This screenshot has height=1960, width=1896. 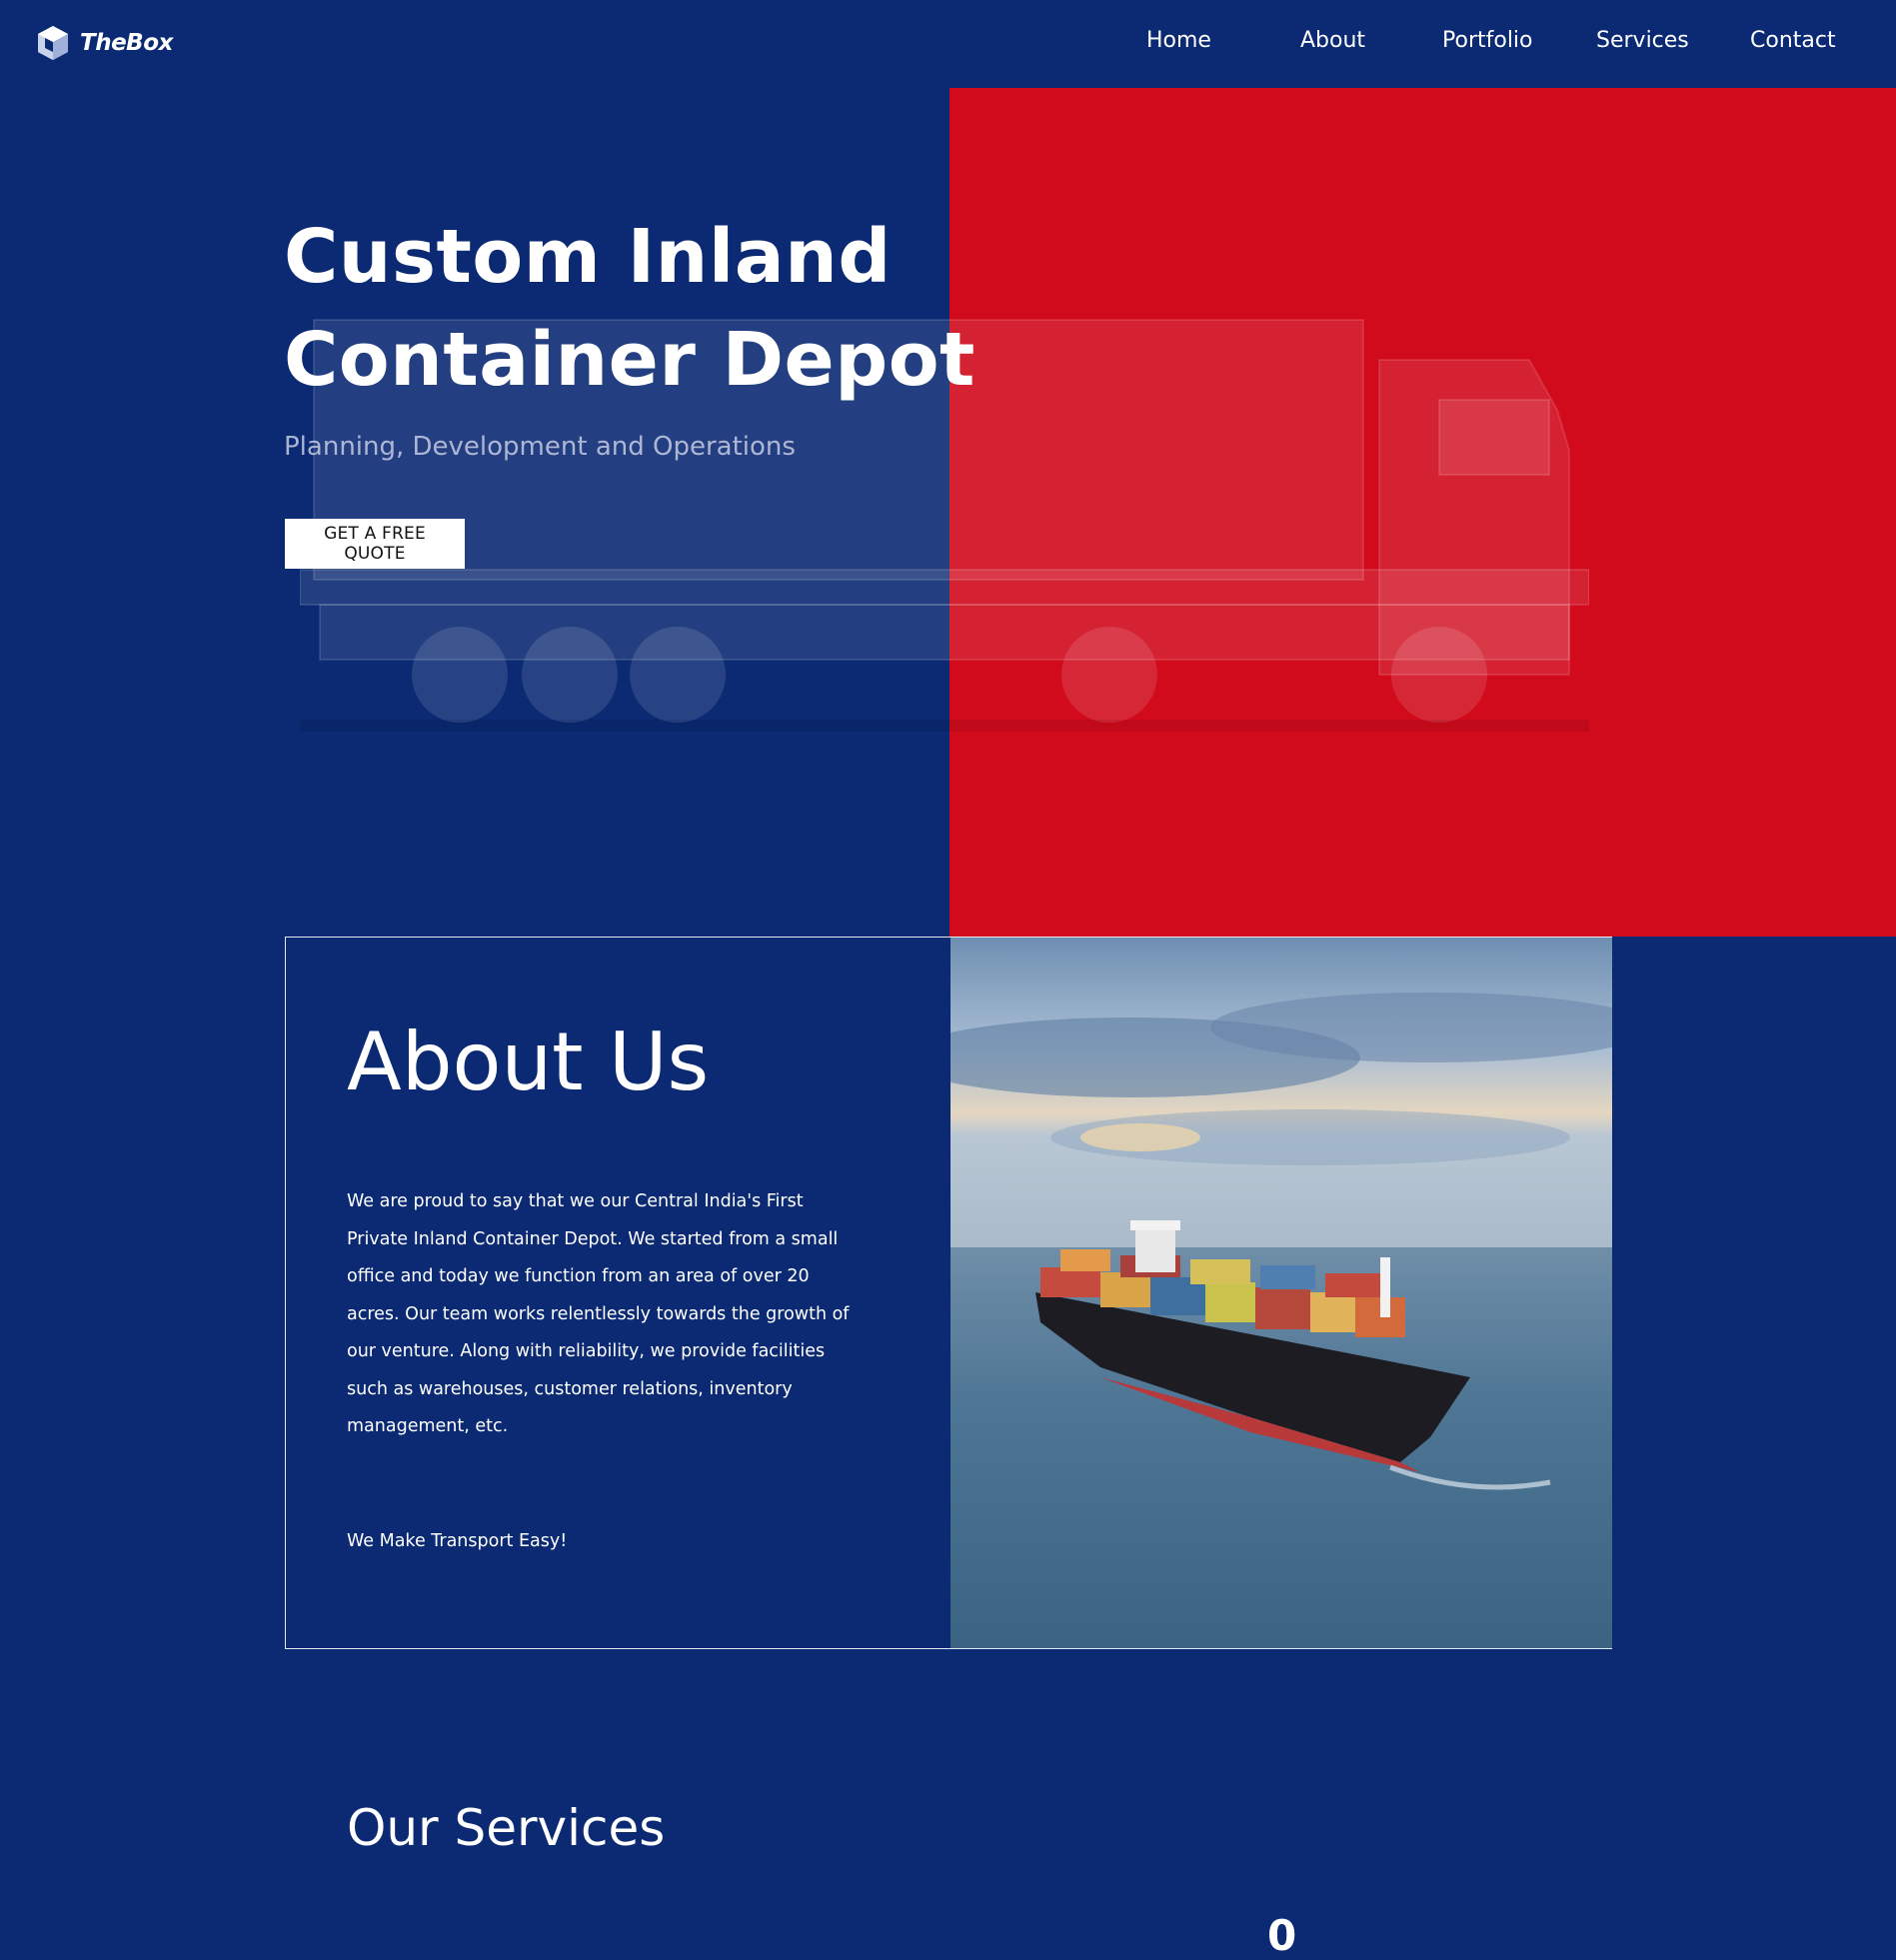 What do you see at coordinates (1178, 41) in the screenshot?
I see `nav-home: Home` at bounding box center [1178, 41].